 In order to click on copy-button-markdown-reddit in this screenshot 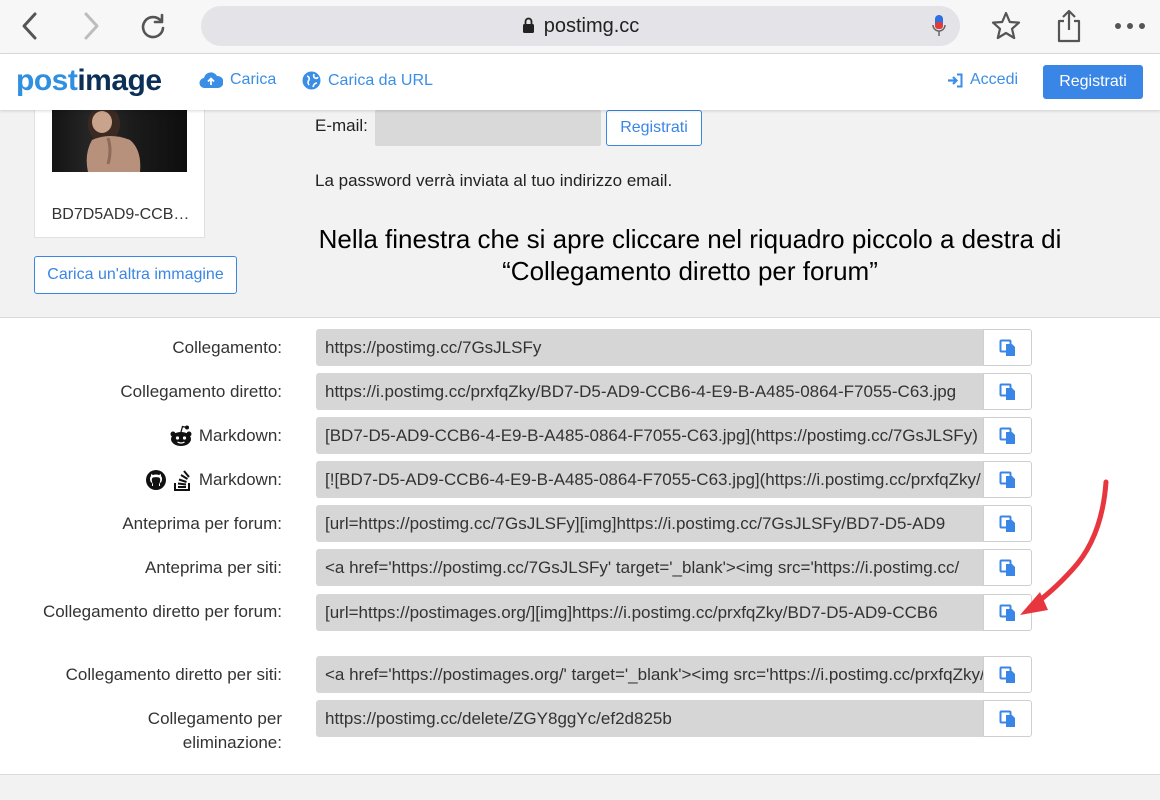, I will do `click(1007, 435)`.